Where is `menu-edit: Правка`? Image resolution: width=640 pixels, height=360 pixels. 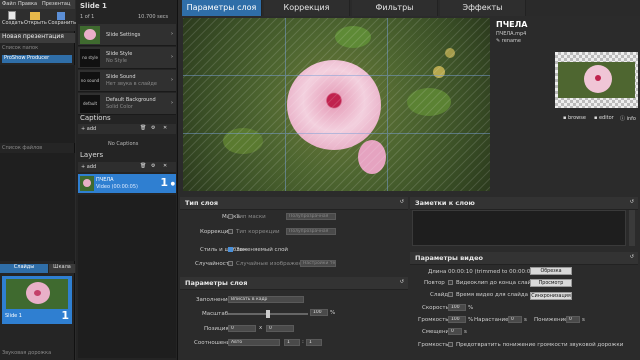 menu-edit: Правка is located at coordinates (27, 4).